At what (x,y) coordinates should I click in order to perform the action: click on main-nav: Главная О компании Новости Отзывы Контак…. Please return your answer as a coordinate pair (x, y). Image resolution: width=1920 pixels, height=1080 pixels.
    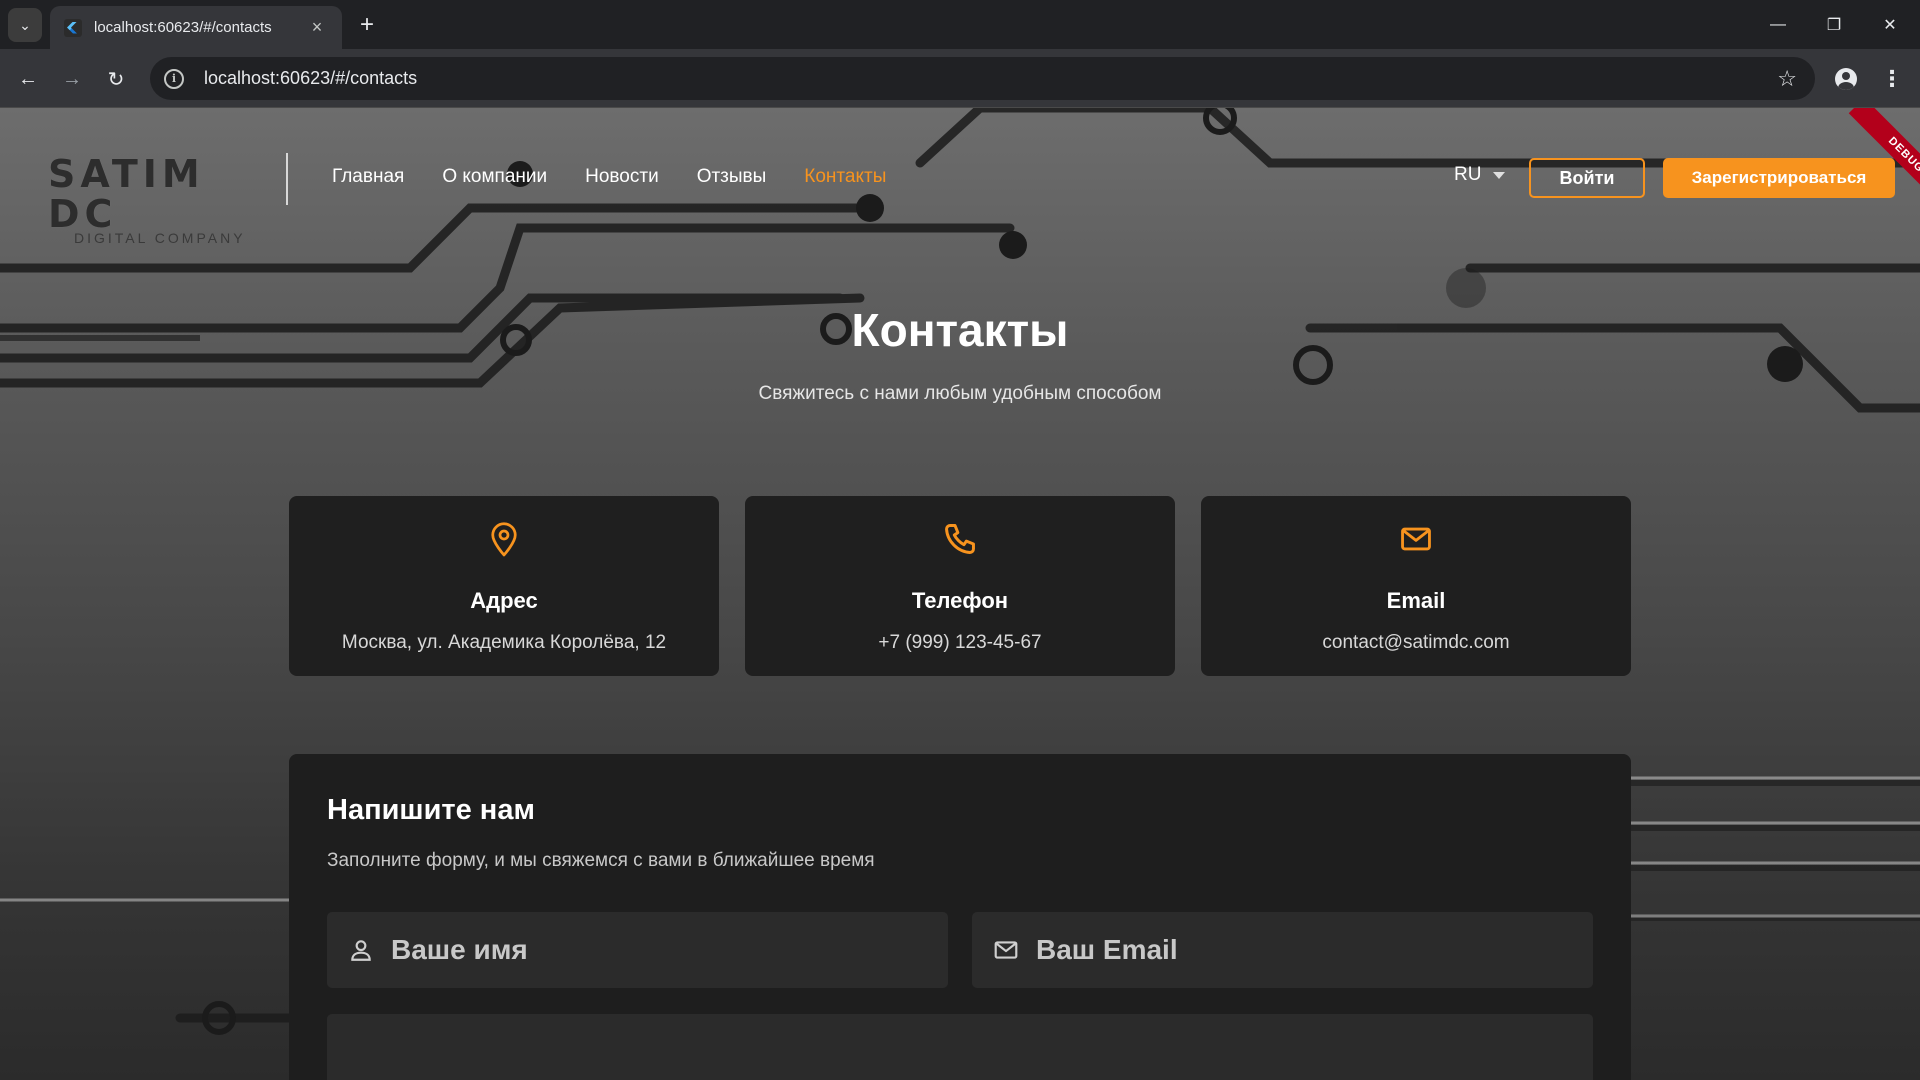
    Looking at the image, I should click on (609, 177).